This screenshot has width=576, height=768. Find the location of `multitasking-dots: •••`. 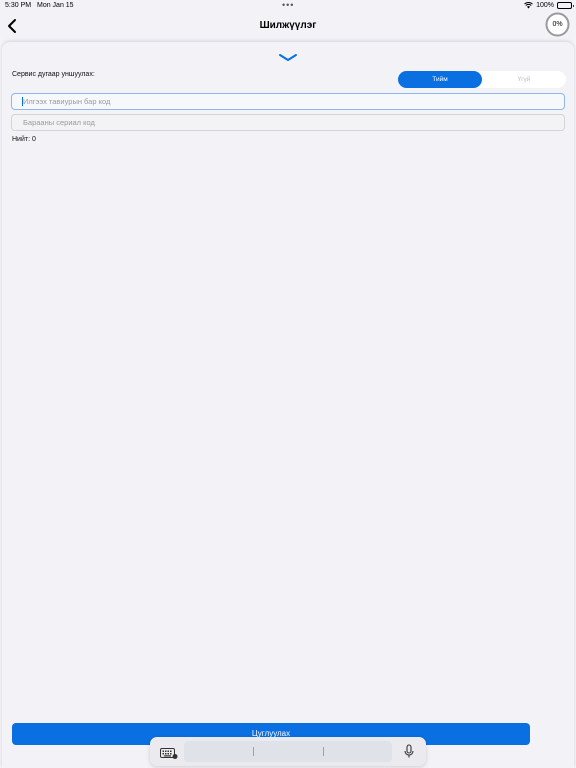

multitasking-dots: ••• is located at coordinates (288, 5).